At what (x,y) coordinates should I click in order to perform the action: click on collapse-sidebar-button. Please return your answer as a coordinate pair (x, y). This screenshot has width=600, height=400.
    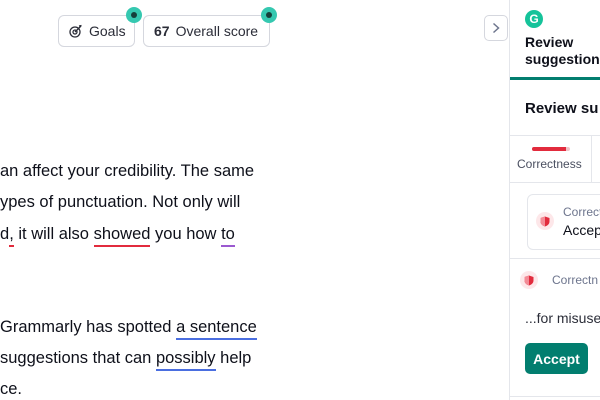
    Looking at the image, I should click on (496, 28).